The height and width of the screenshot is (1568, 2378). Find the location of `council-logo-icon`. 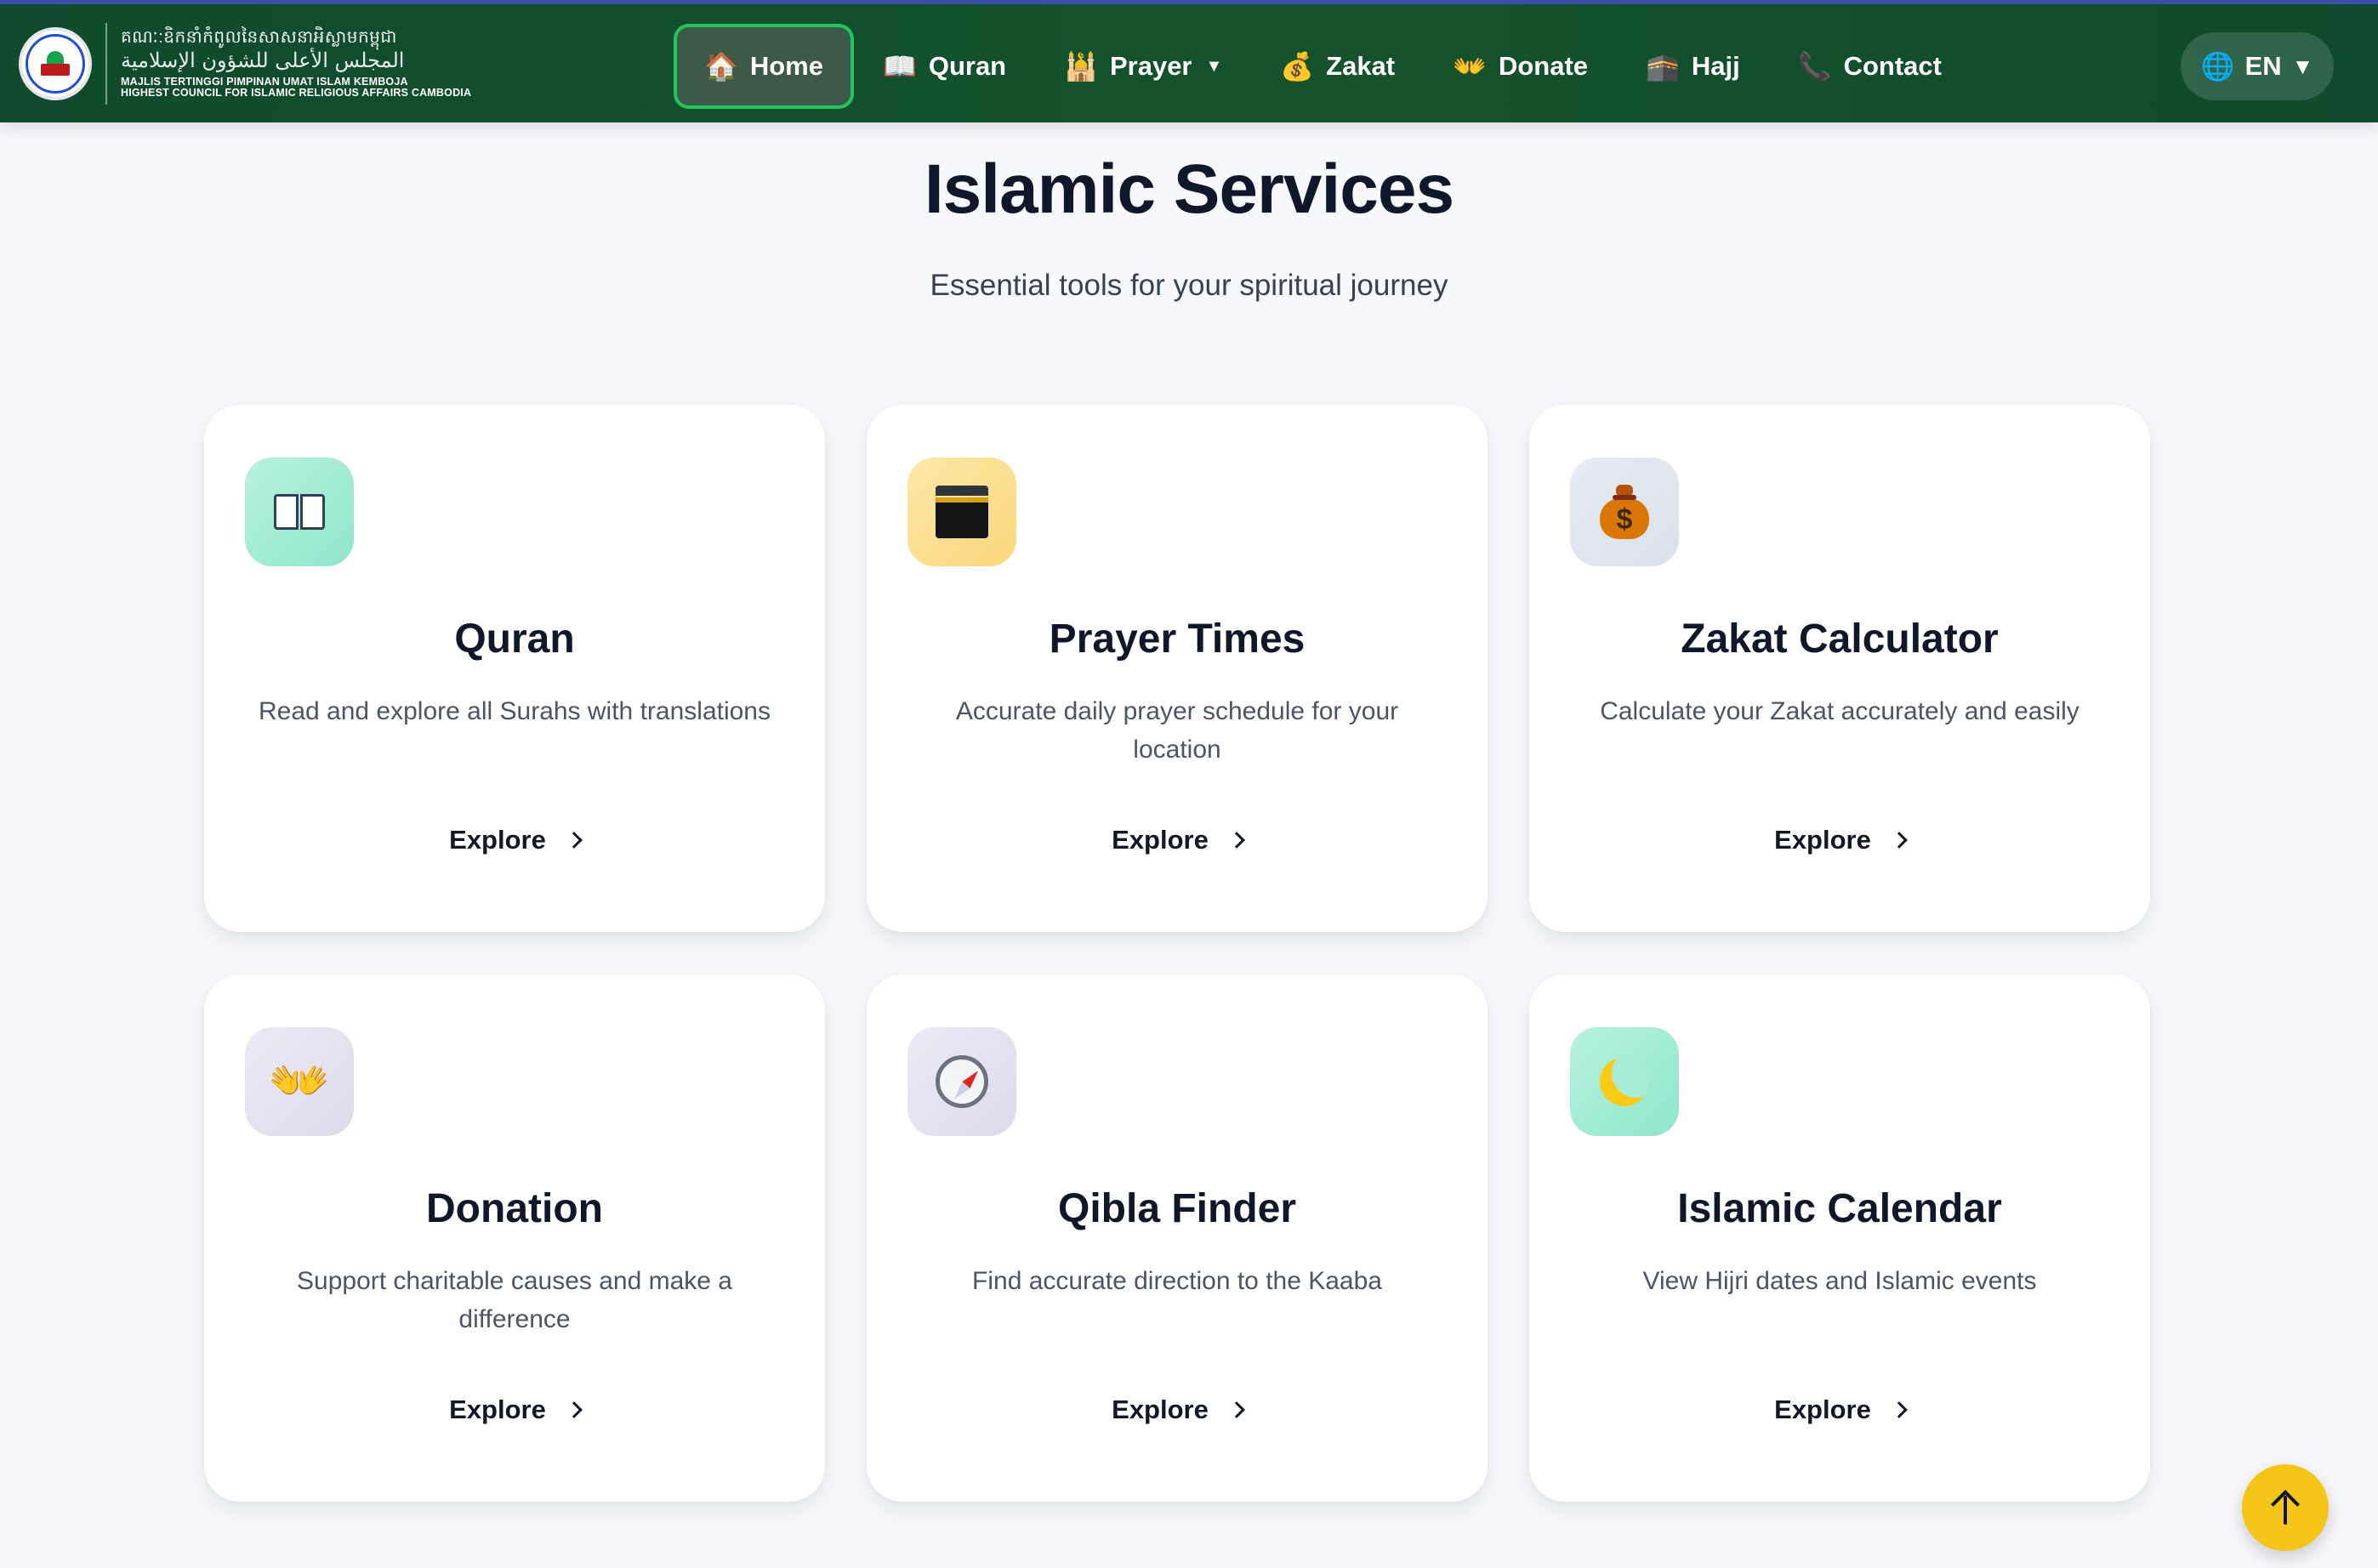

council-logo-icon is located at coordinates (56, 63).